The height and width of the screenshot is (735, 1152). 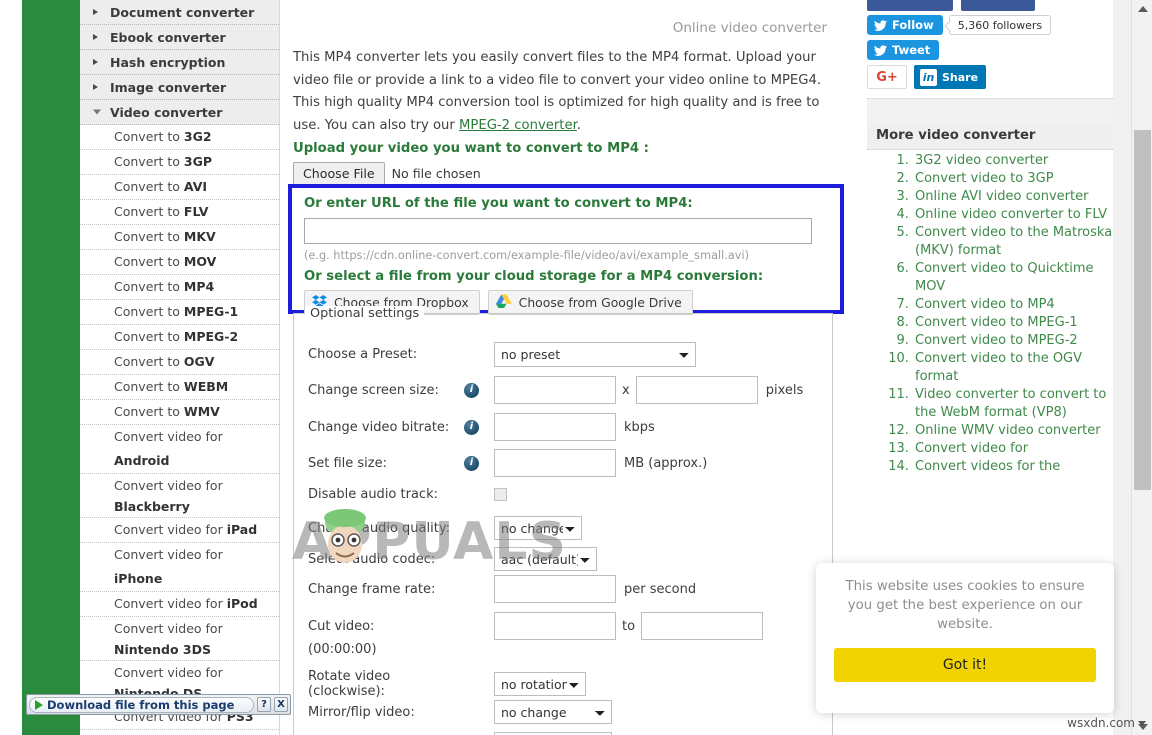 I want to click on sidebar-item-flv: Convert to FLV, so click(x=179, y=212).